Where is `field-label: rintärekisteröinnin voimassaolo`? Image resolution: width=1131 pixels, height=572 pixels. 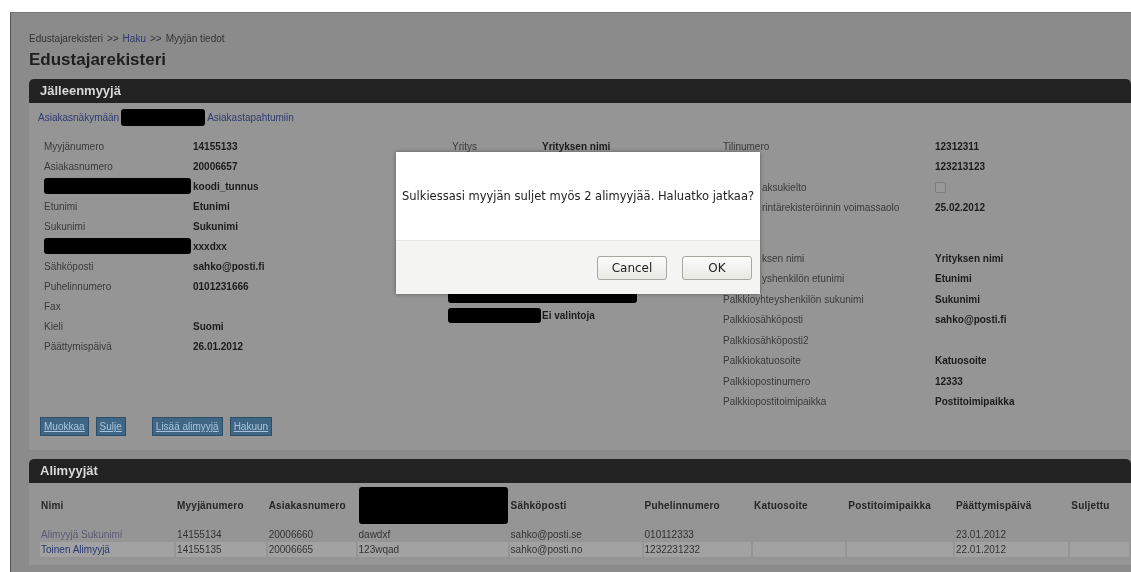 field-label: rintärekisteröinnin voimassaolo is located at coordinates (831, 208).